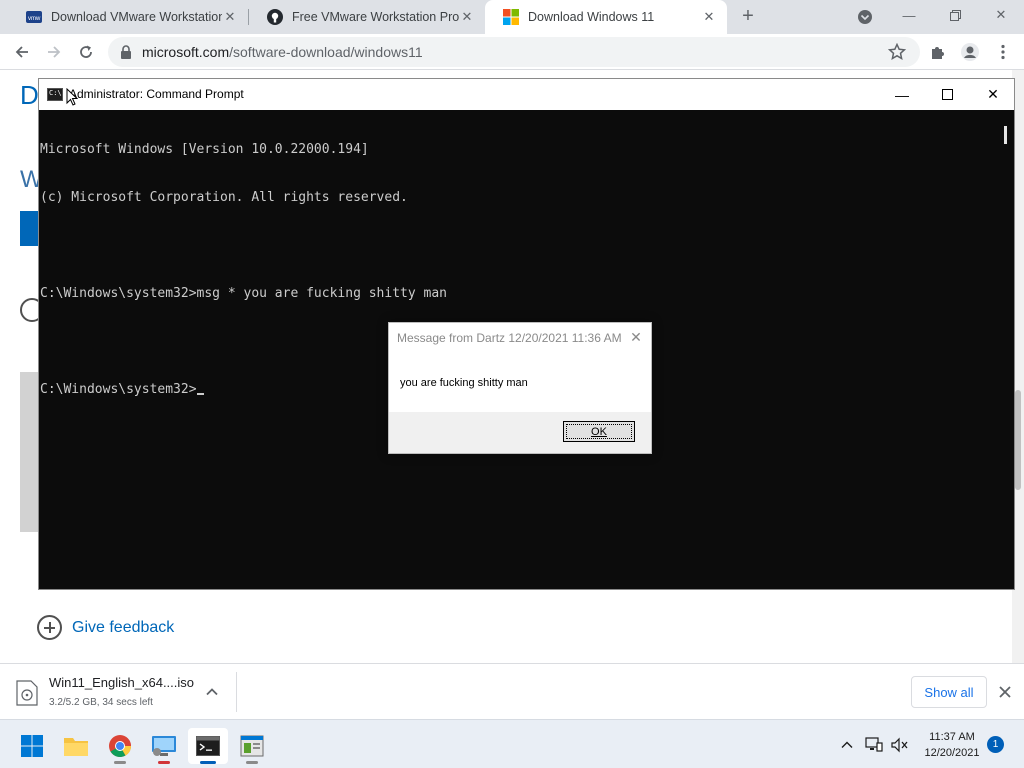  What do you see at coordinates (236, 692) in the screenshot?
I see `shelf-divider` at bounding box center [236, 692].